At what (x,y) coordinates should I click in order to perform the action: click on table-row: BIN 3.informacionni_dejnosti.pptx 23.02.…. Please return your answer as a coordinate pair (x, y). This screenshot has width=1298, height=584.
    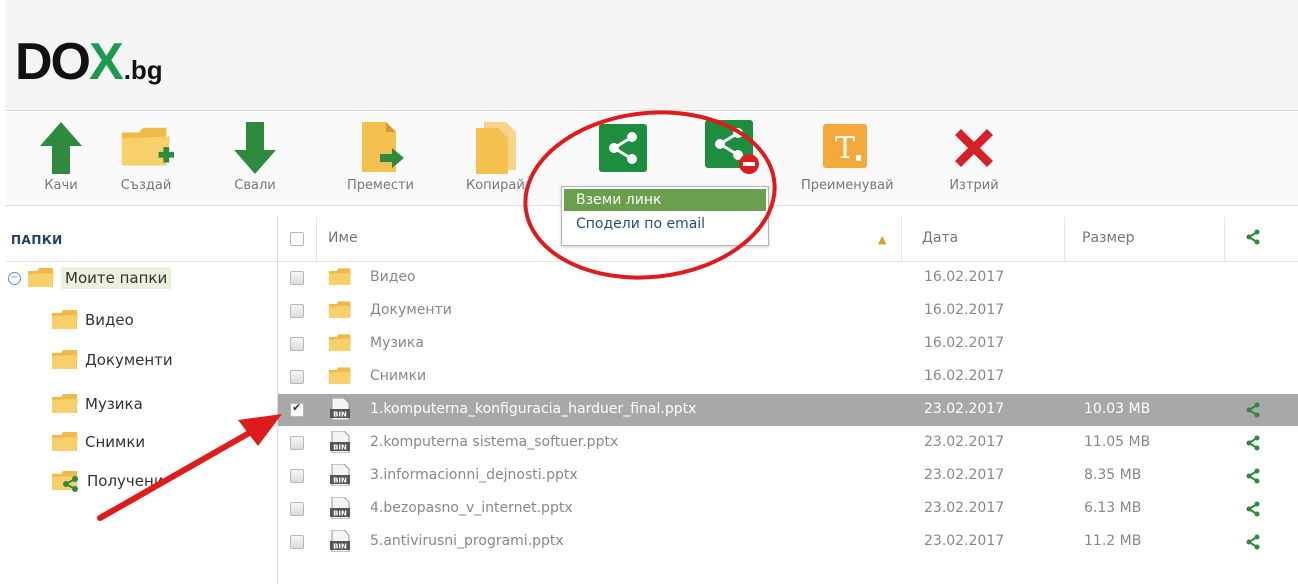
    Looking at the image, I should click on (788, 476).